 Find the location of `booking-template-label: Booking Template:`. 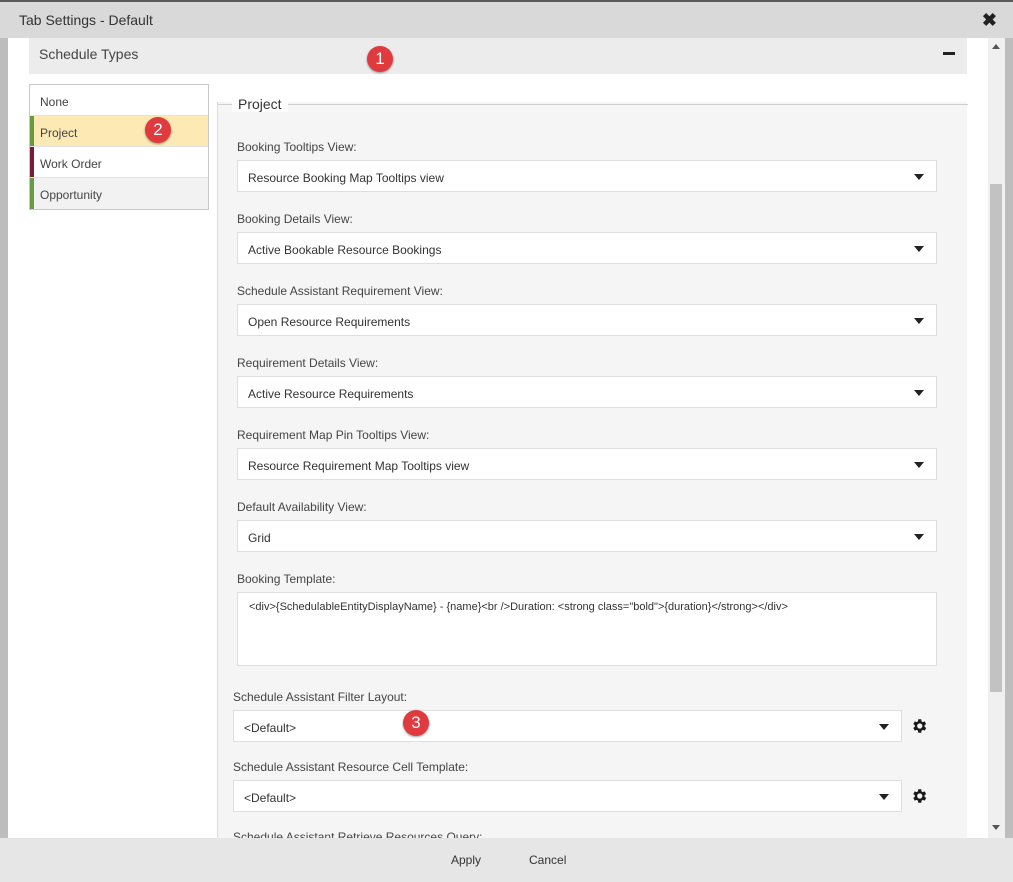

booking-template-label: Booking Template: is located at coordinates (286, 579).